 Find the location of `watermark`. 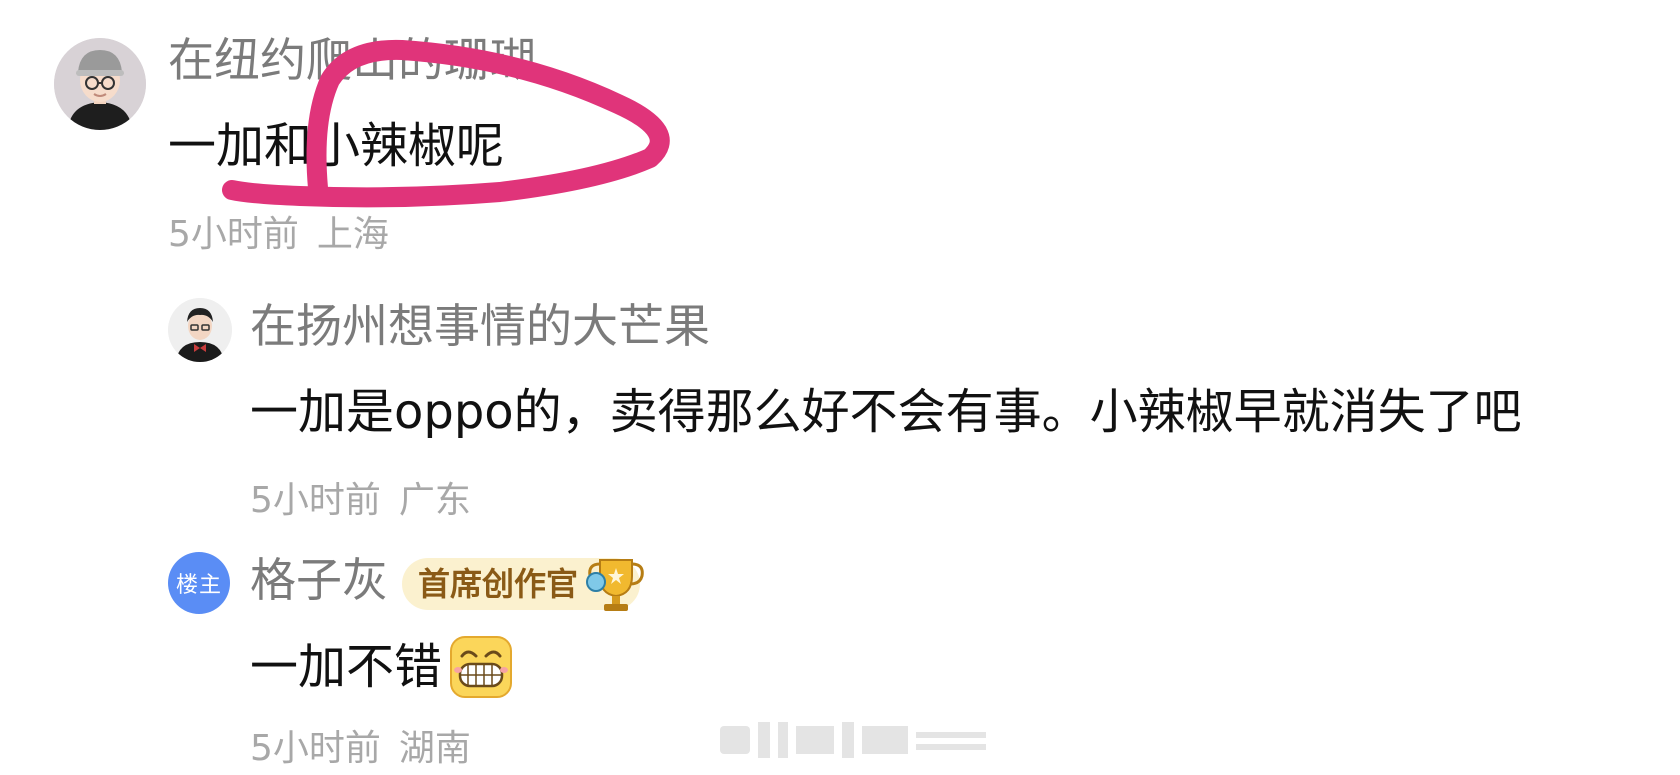

watermark is located at coordinates (855, 740).